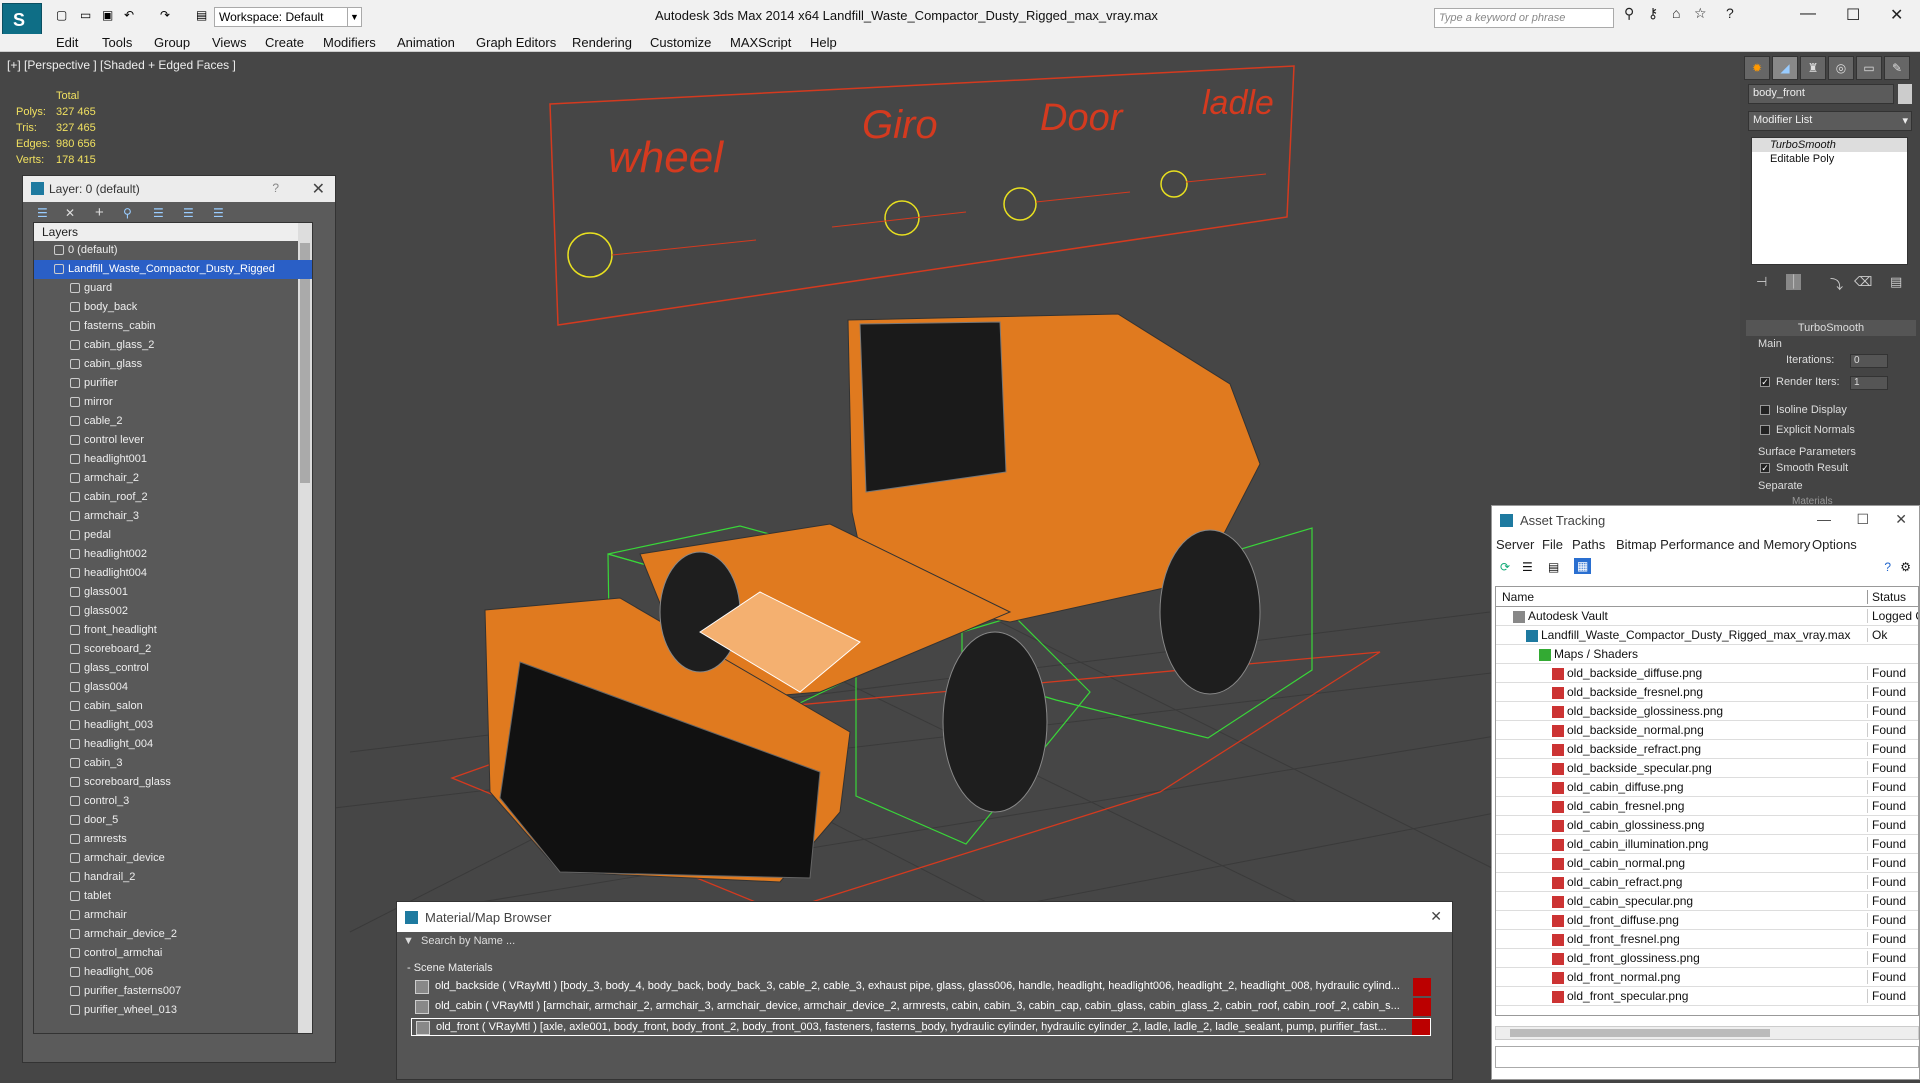 This screenshot has height=1083, width=1920. What do you see at coordinates (516, 42) in the screenshot?
I see `menu-graph-editors: Graph Editors` at bounding box center [516, 42].